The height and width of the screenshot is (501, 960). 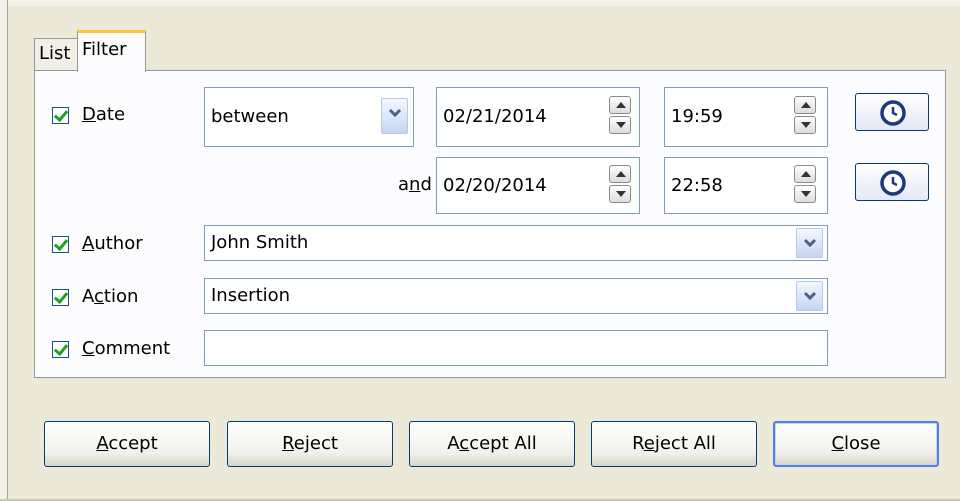 I want to click on comment-label: Comment, so click(x=126, y=348).